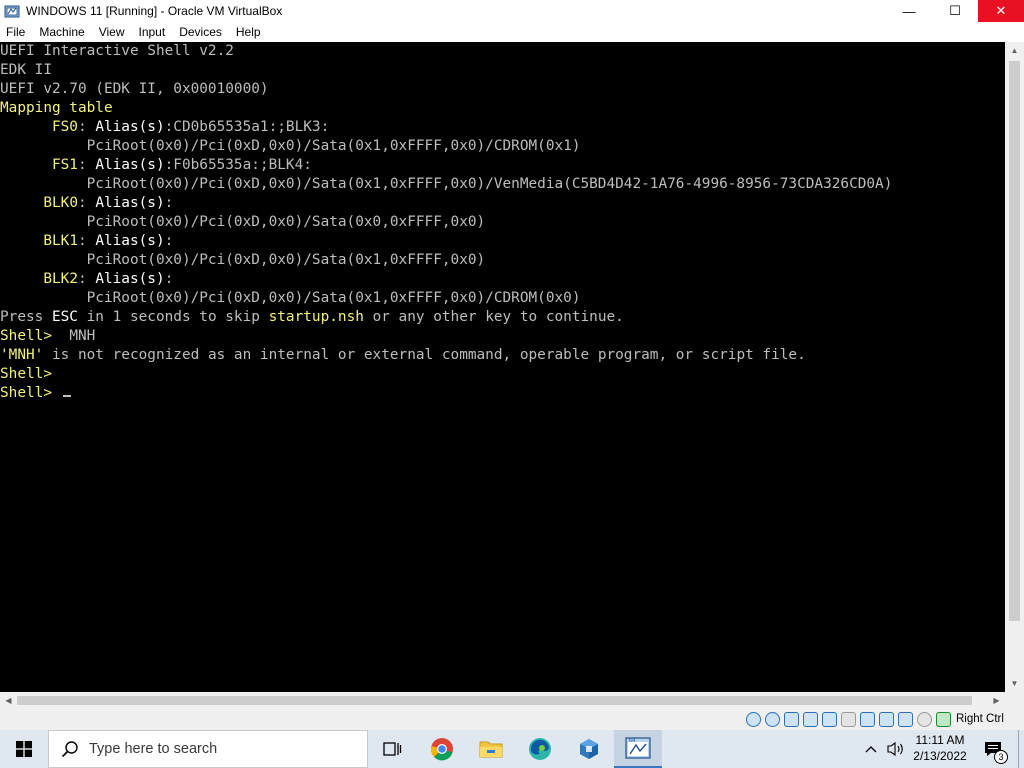 This screenshot has width=1024, height=768. What do you see at coordinates (909, 11) in the screenshot?
I see `minimize-button: —` at bounding box center [909, 11].